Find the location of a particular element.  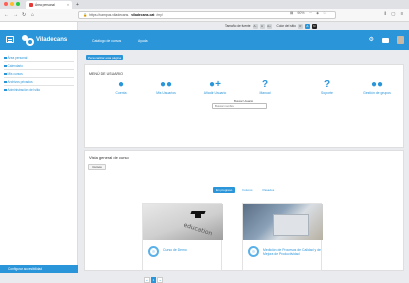

close-window-button is located at coordinates (6, 4).